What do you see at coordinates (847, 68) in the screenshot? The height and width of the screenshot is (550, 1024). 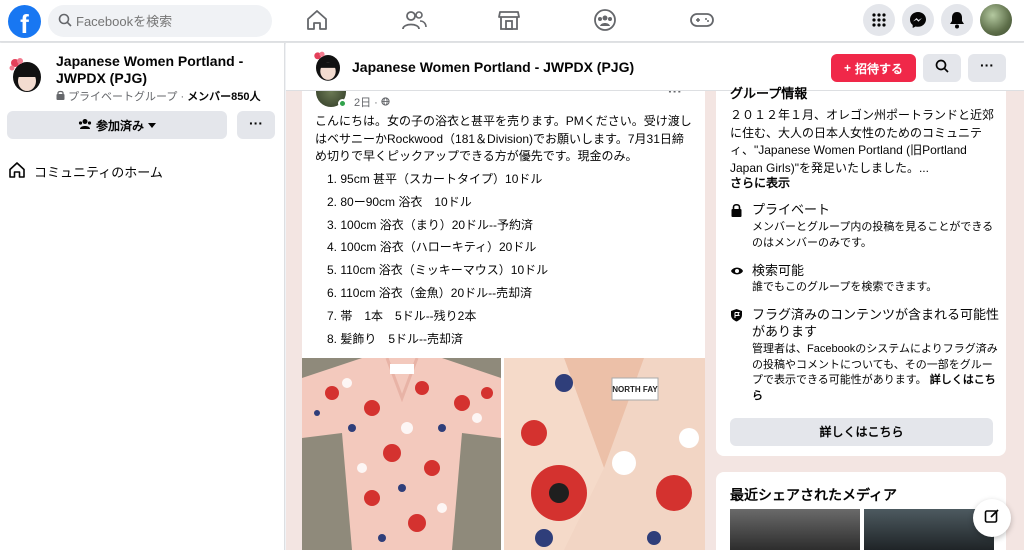 I see `plus-icon: +` at bounding box center [847, 68].